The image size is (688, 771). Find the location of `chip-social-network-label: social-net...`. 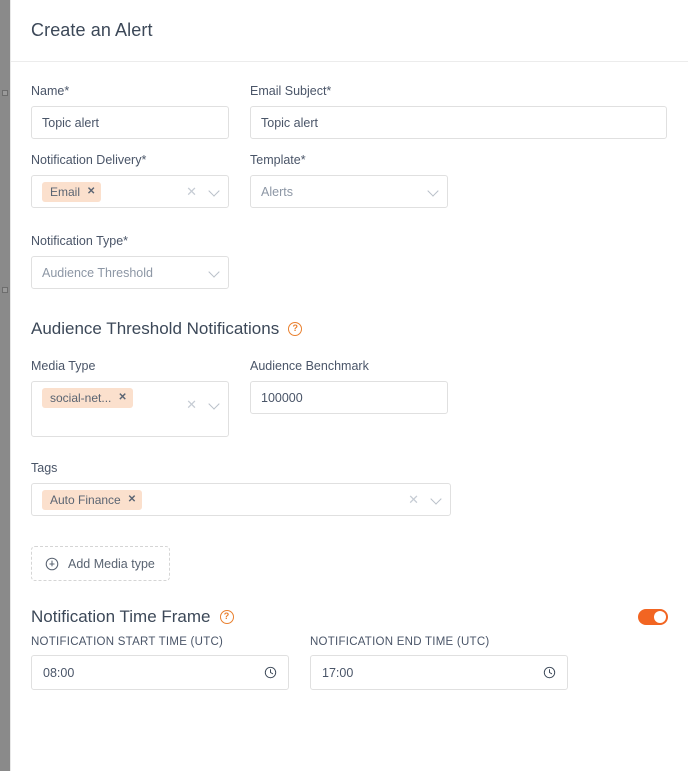

chip-social-network-label: social-net... is located at coordinates (81, 398).